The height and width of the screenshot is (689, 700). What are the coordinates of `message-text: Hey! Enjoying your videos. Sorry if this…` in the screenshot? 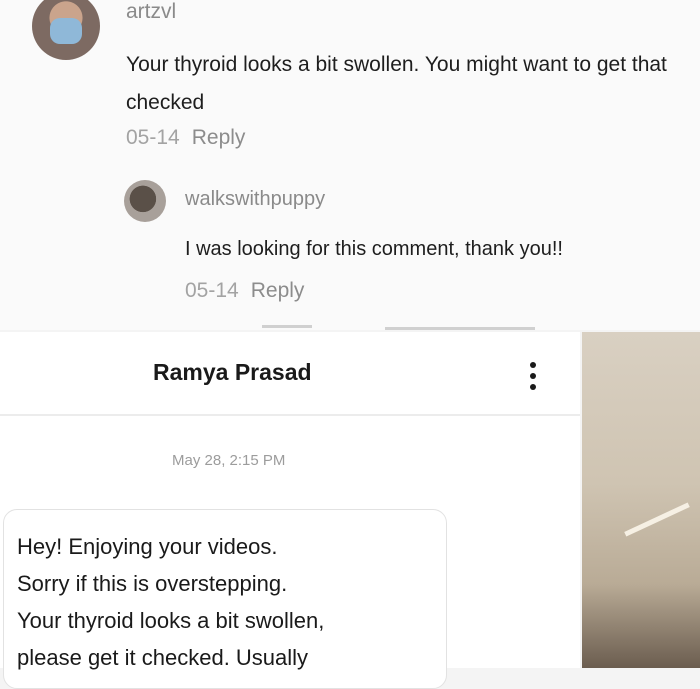 It's located at (171, 602).